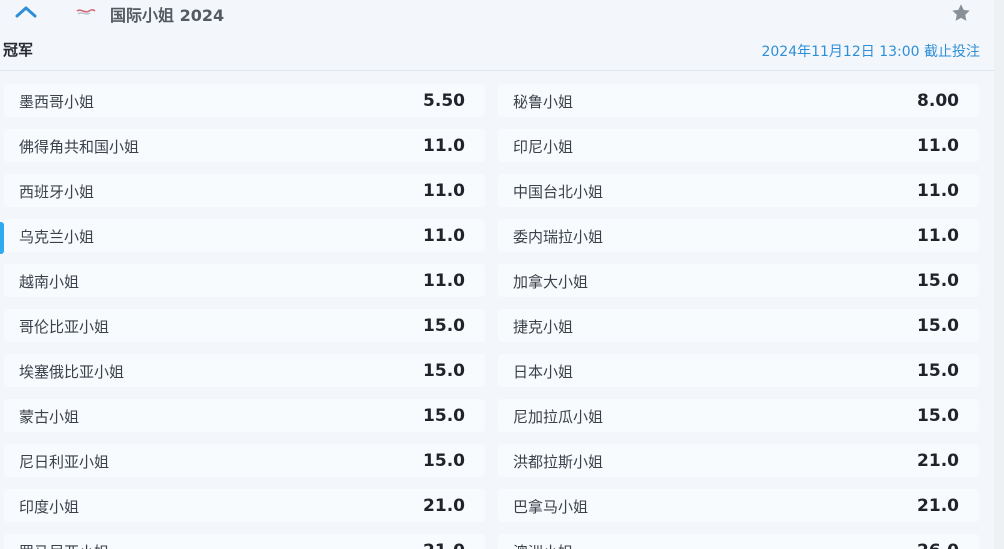  What do you see at coordinates (18, 50) in the screenshot?
I see `market-title: 冠军` at bounding box center [18, 50].